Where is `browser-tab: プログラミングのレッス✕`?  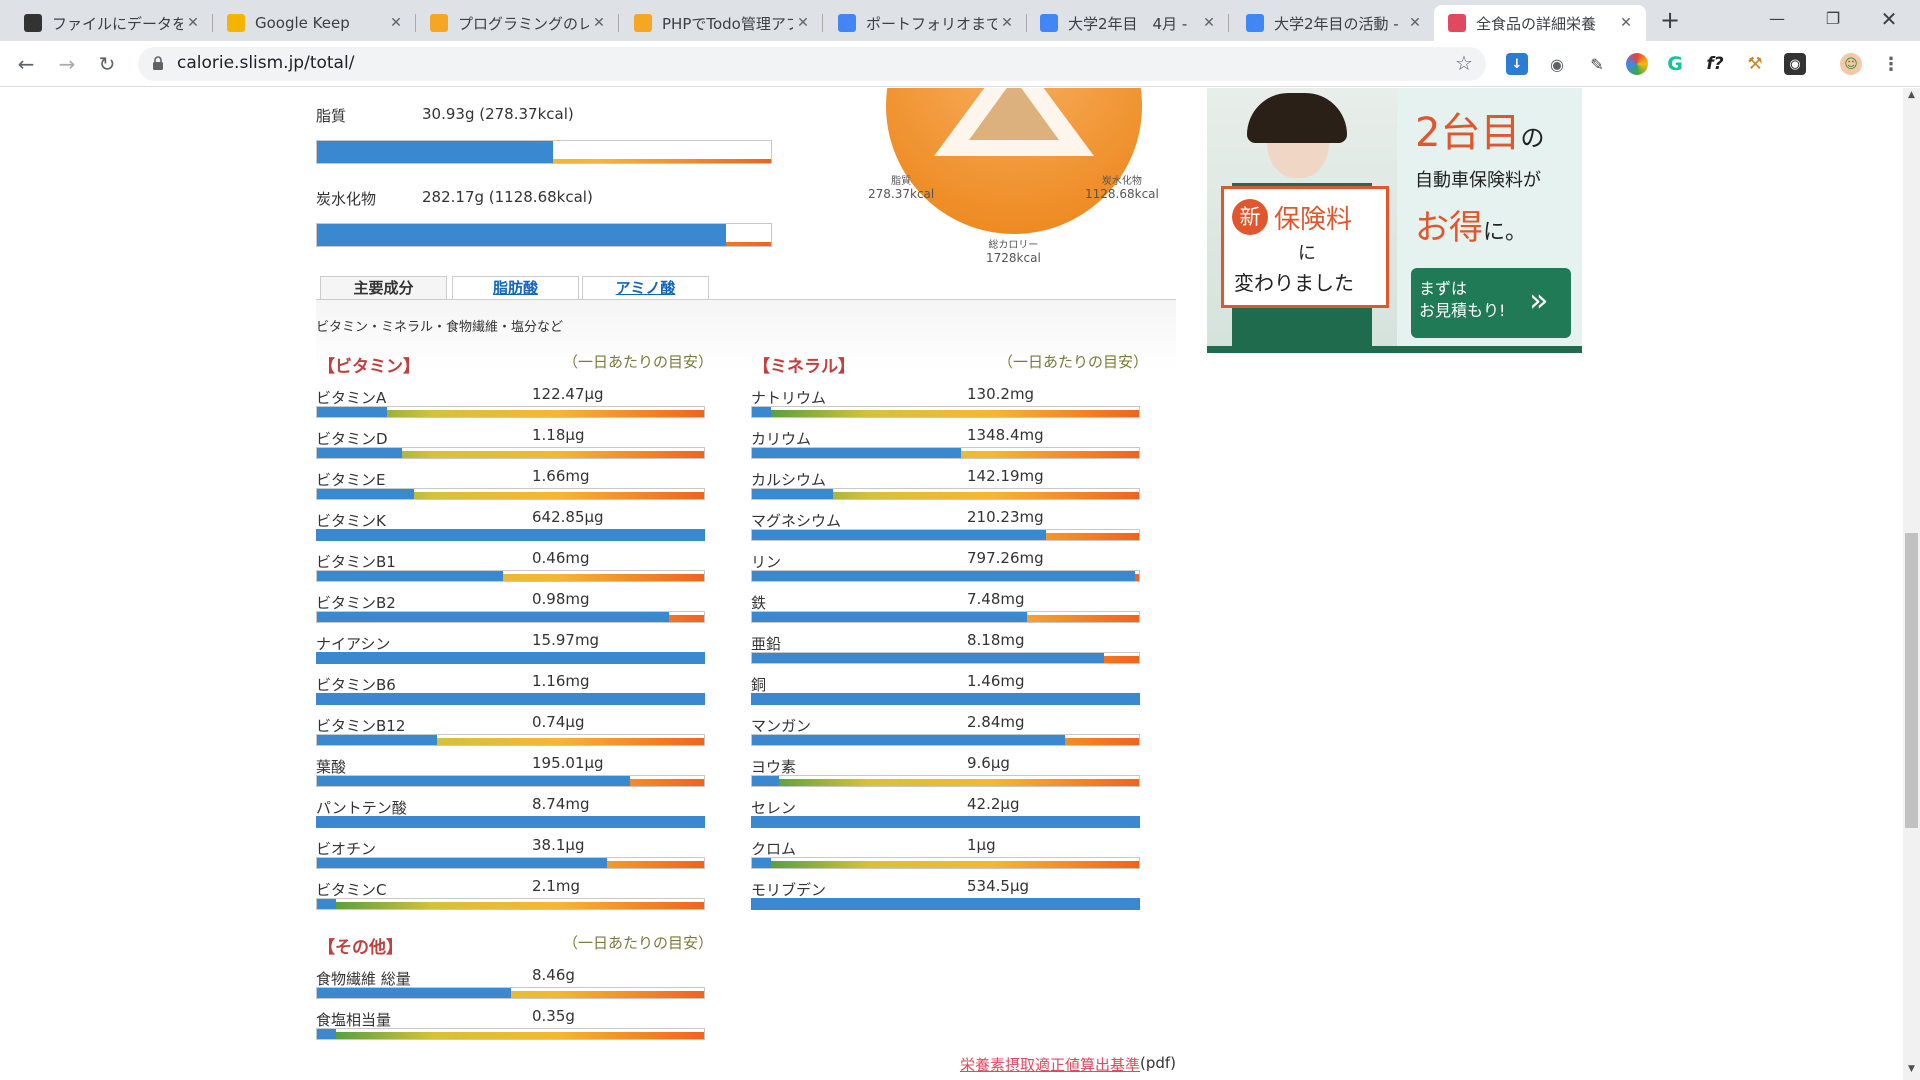 browser-tab: プログラミングのレッス✕ is located at coordinates (517, 23).